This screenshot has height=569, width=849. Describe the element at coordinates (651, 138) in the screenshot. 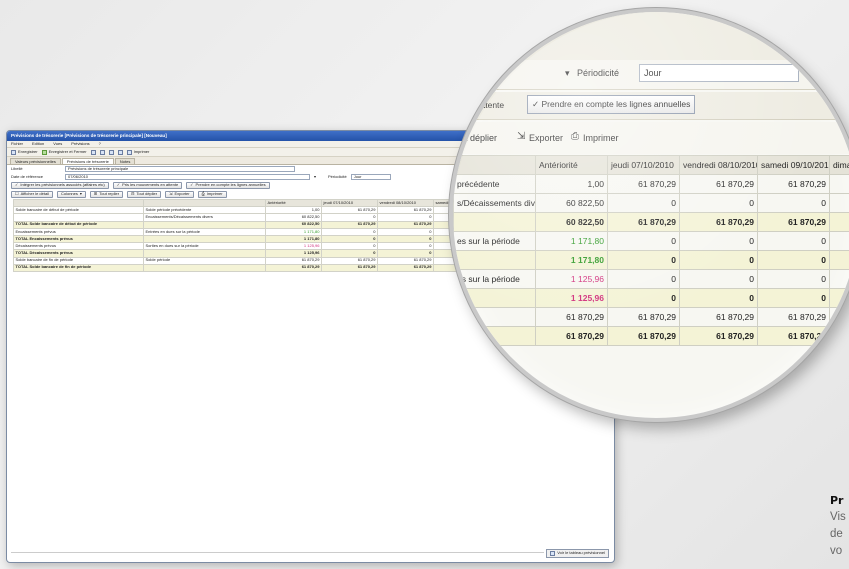

I see `zoom-actions-row: out déplier ⇲ Exporter ⎙ Imprimer` at that location.